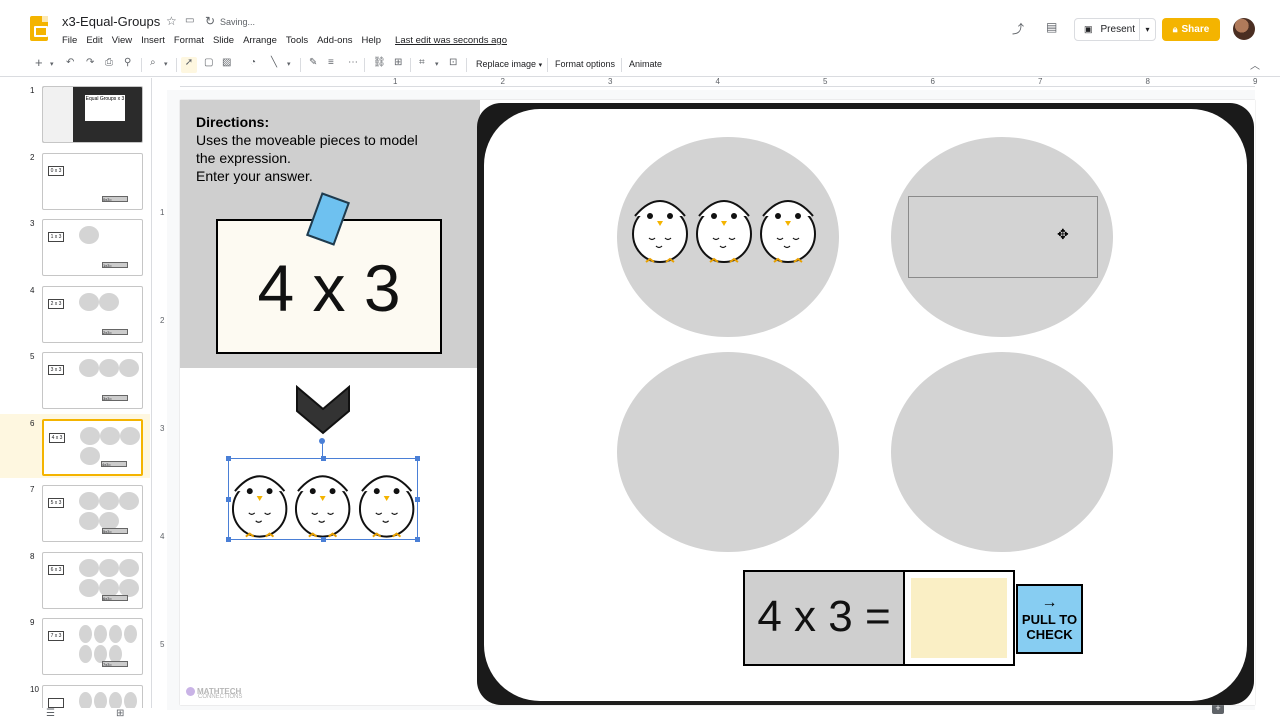 The height and width of the screenshot is (720, 1280). I want to click on slide-thumbnail-9: 9 7 x 3 7x3=, so click(75, 645).